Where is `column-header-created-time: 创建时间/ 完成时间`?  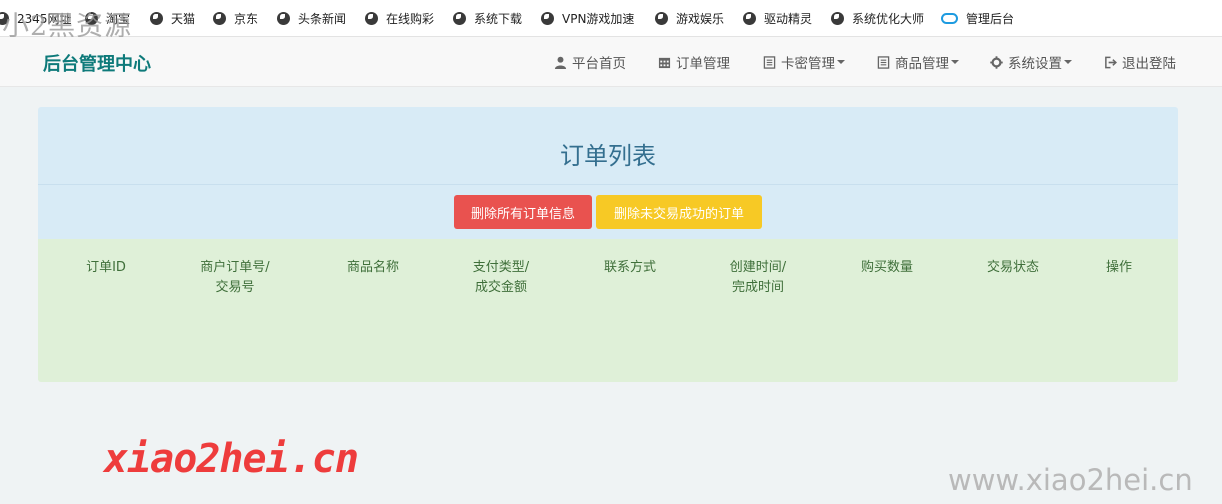
column-header-created-time: 创建时间/ 完成时间 is located at coordinates (758, 278).